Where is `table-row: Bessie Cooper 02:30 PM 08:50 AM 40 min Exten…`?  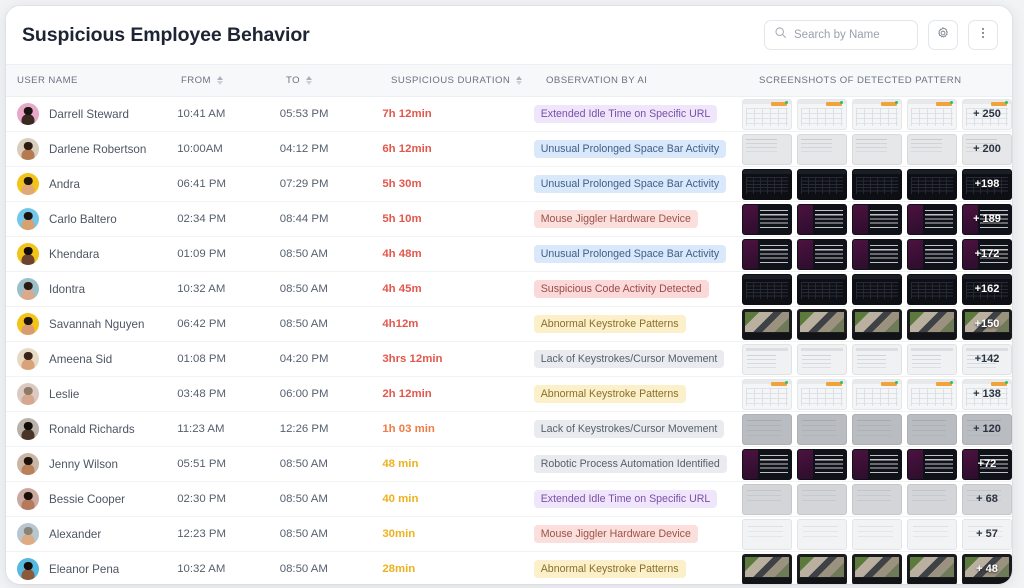 table-row: Bessie Cooper 02:30 PM 08:50 AM 40 min Exten… is located at coordinates (509, 499).